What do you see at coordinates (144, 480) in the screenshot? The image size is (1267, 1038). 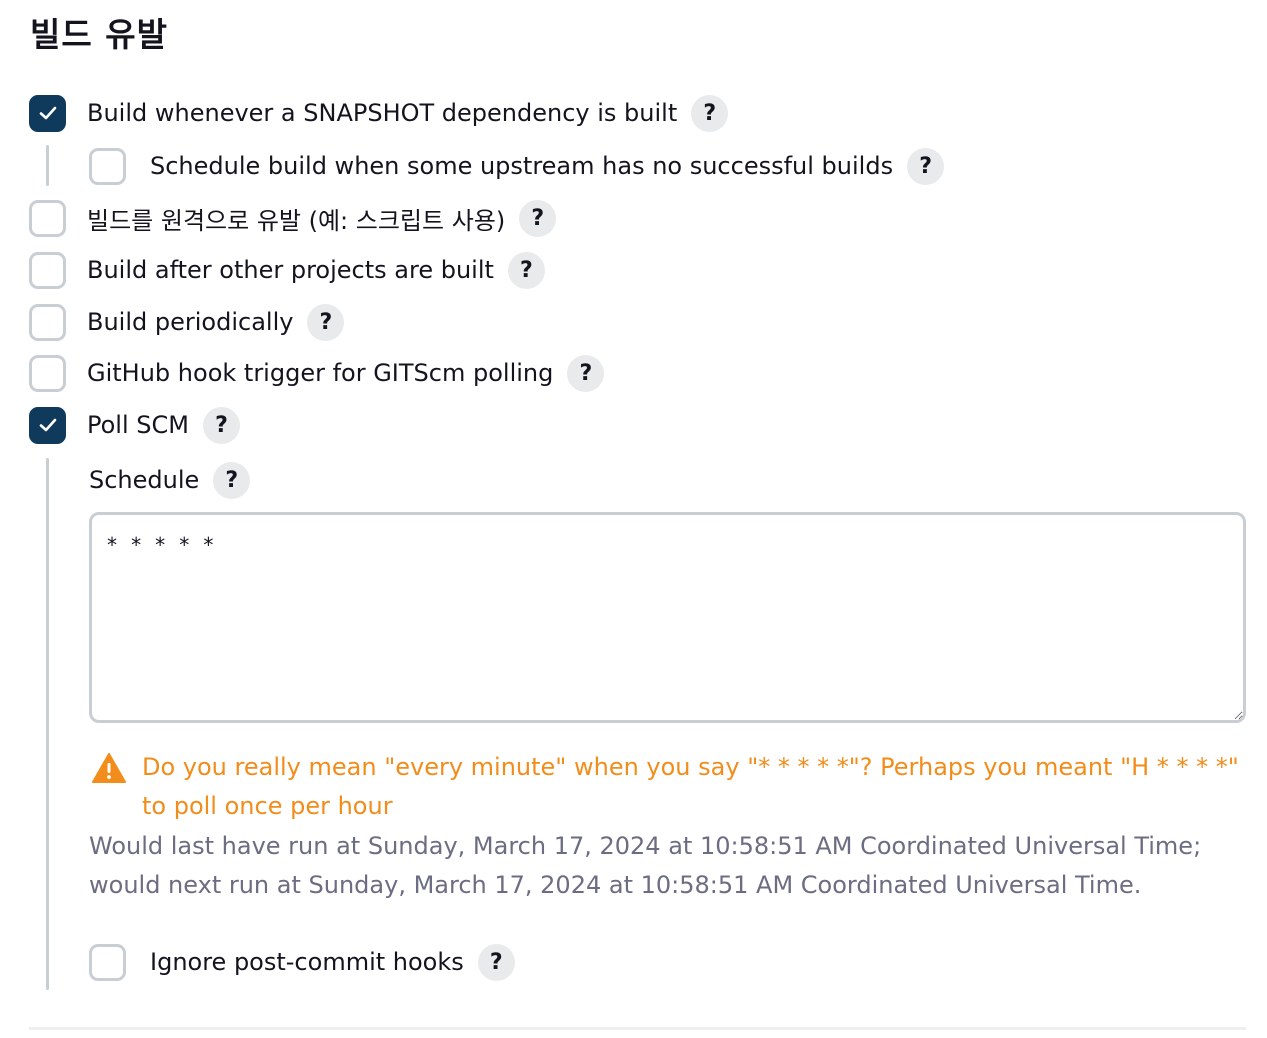 I see `schedule-label: Schedule` at bounding box center [144, 480].